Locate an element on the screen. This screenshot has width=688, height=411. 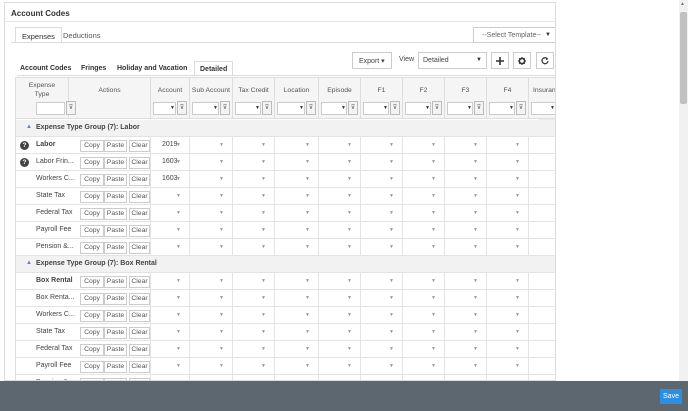
tab-detailed: Detailed is located at coordinates (214, 68).